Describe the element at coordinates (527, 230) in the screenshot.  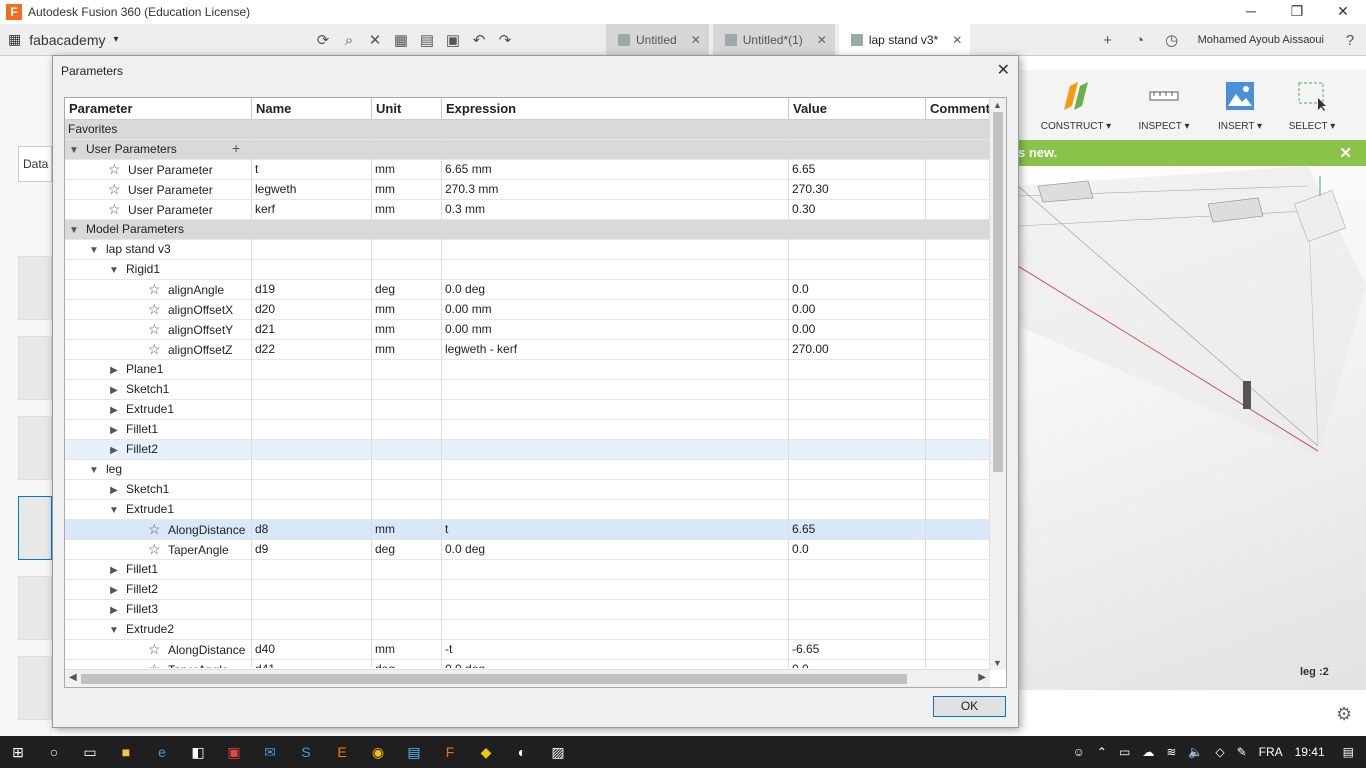
I see `table-group-row: ▼ Model Parameters` at that location.